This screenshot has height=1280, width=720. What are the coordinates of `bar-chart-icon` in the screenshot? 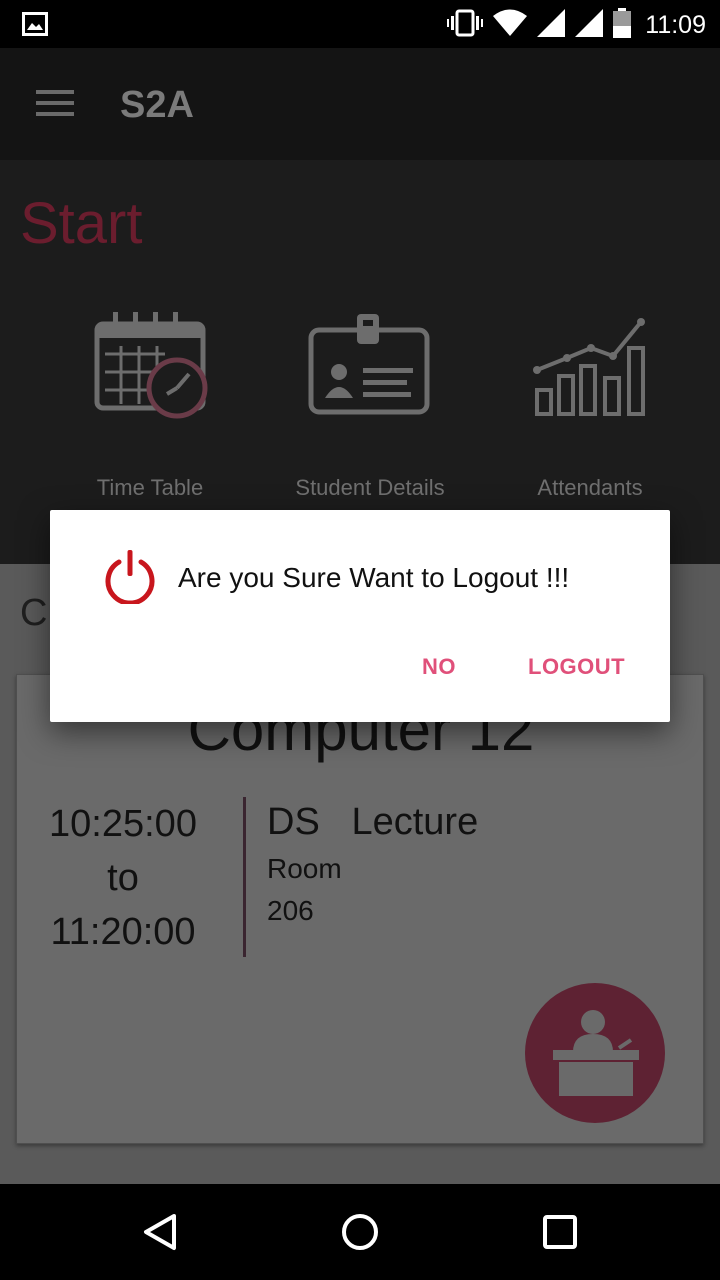 It's located at (589, 367).